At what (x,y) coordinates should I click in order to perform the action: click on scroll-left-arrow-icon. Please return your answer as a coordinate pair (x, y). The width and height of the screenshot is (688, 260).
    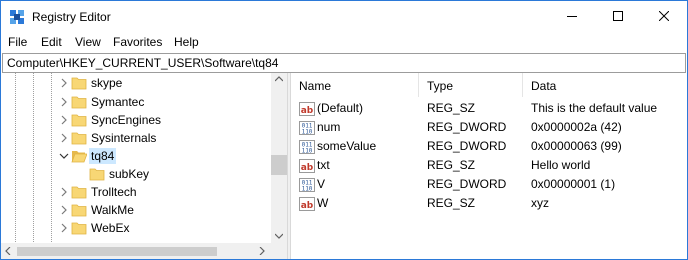
    Looking at the image, I should click on (8, 251).